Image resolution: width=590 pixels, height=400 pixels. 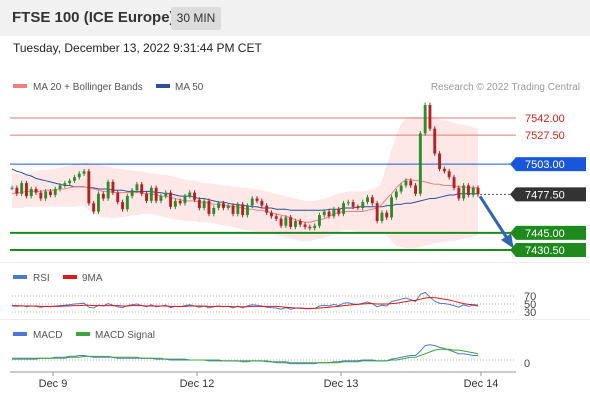 I want to click on level-label-7503.00: 7503.00, so click(x=545, y=165).